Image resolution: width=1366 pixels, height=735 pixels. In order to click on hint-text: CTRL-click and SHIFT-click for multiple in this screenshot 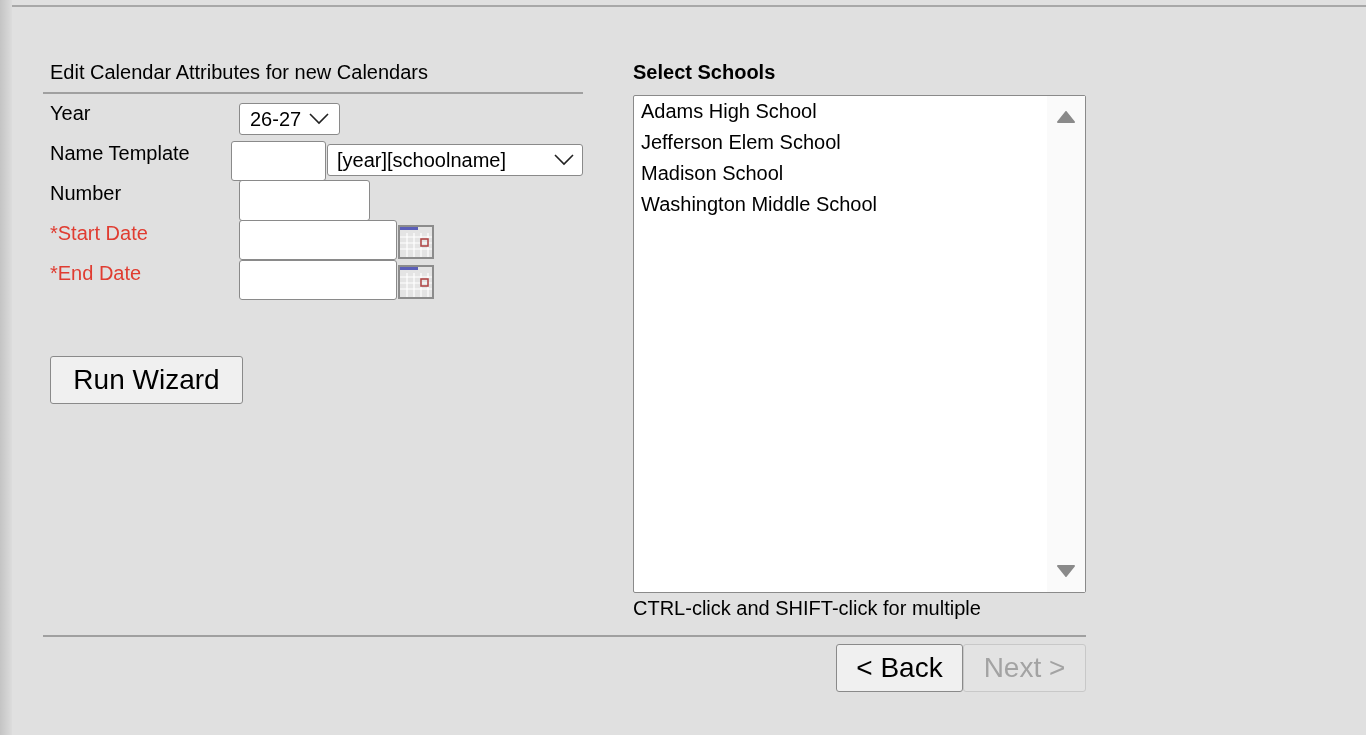, I will do `click(807, 608)`.